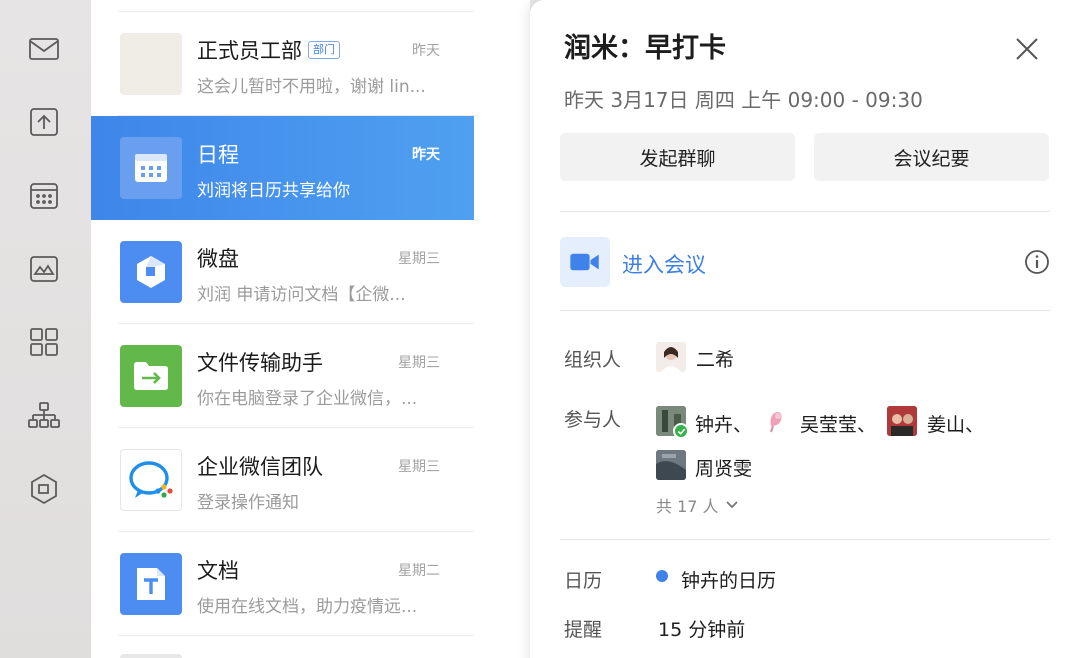 Image resolution: width=1080 pixels, height=658 pixels. I want to click on docs-avatar, so click(151, 584).